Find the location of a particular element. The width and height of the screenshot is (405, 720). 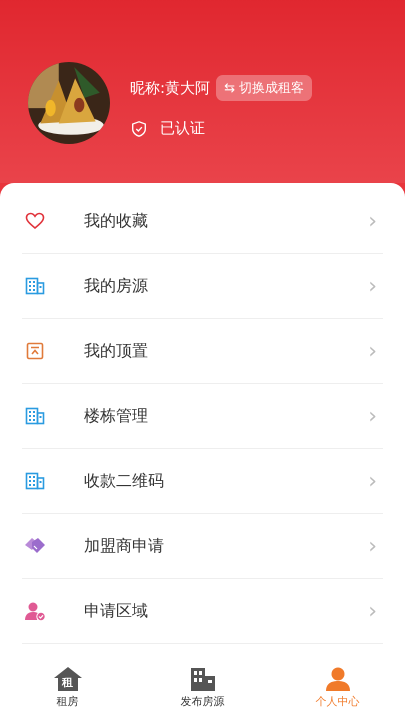

menu-item: 我的收藏 › is located at coordinates (202, 221).